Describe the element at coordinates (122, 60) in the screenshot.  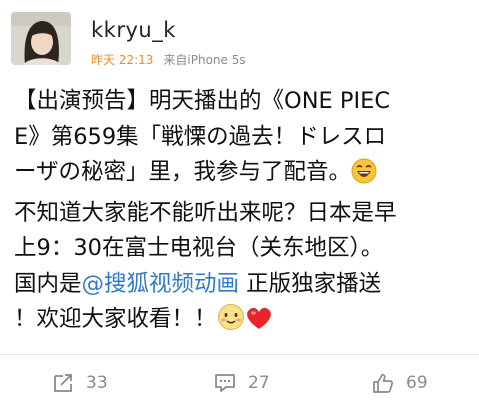
I see `post-time: 昨天 22:13` at that location.